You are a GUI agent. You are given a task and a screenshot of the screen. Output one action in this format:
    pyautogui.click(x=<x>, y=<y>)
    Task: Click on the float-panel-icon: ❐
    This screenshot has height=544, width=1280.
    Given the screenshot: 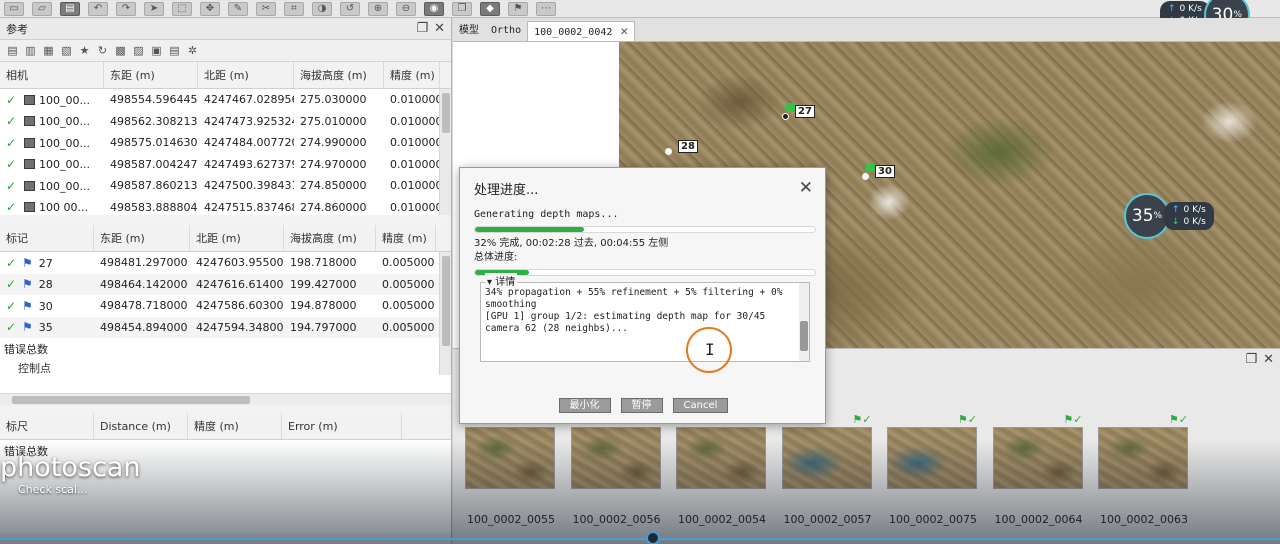 What is the action you would take?
    pyautogui.click(x=422, y=28)
    